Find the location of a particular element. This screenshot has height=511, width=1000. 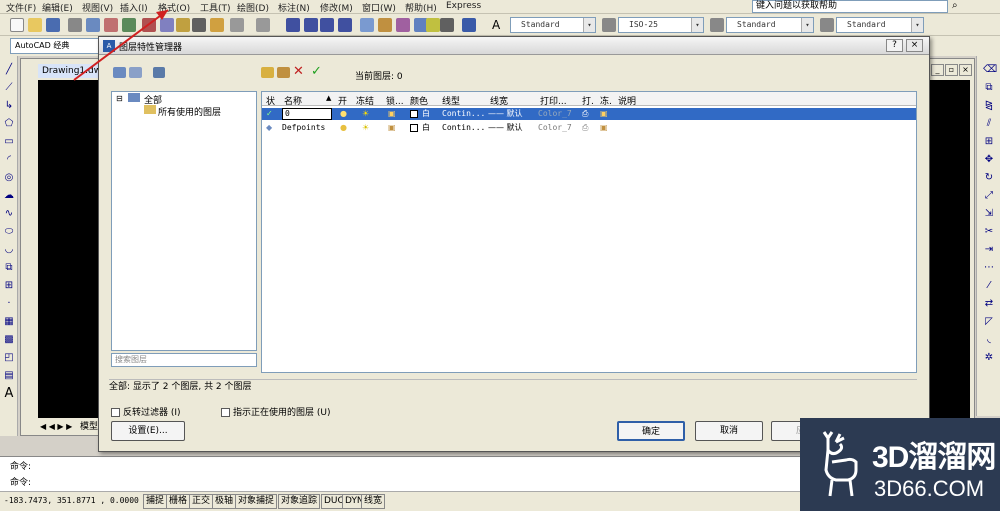

menu-edit: 编辑(E) is located at coordinates (57, 7).